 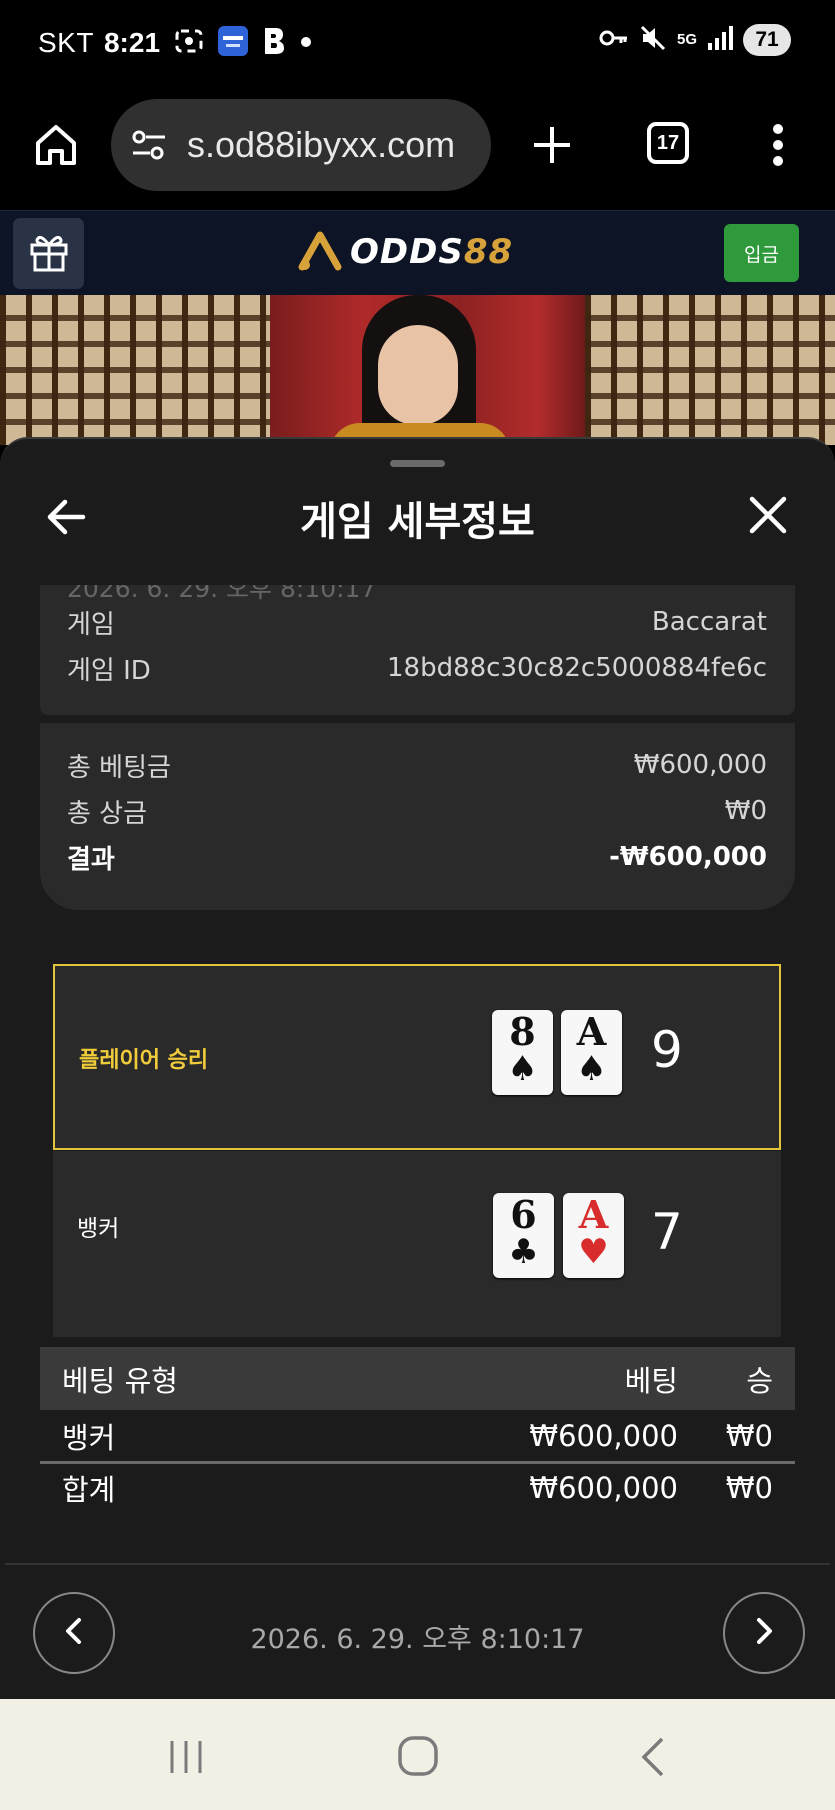 I want to click on total-prize-value: ₩0, so click(x=745, y=811).